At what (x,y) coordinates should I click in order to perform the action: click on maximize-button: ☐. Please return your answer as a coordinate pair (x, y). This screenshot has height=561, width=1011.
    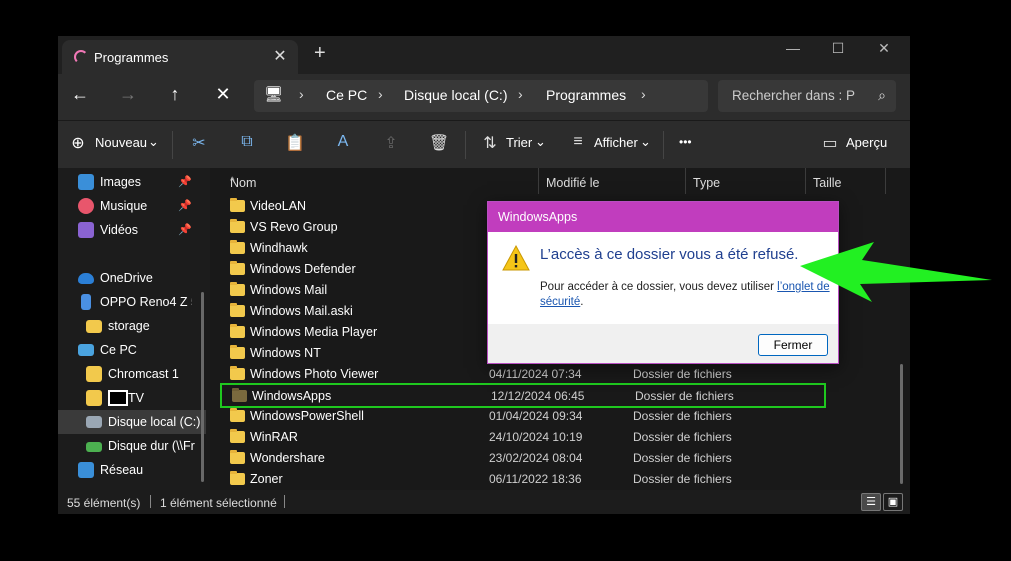
    Looking at the image, I should click on (838, 48).